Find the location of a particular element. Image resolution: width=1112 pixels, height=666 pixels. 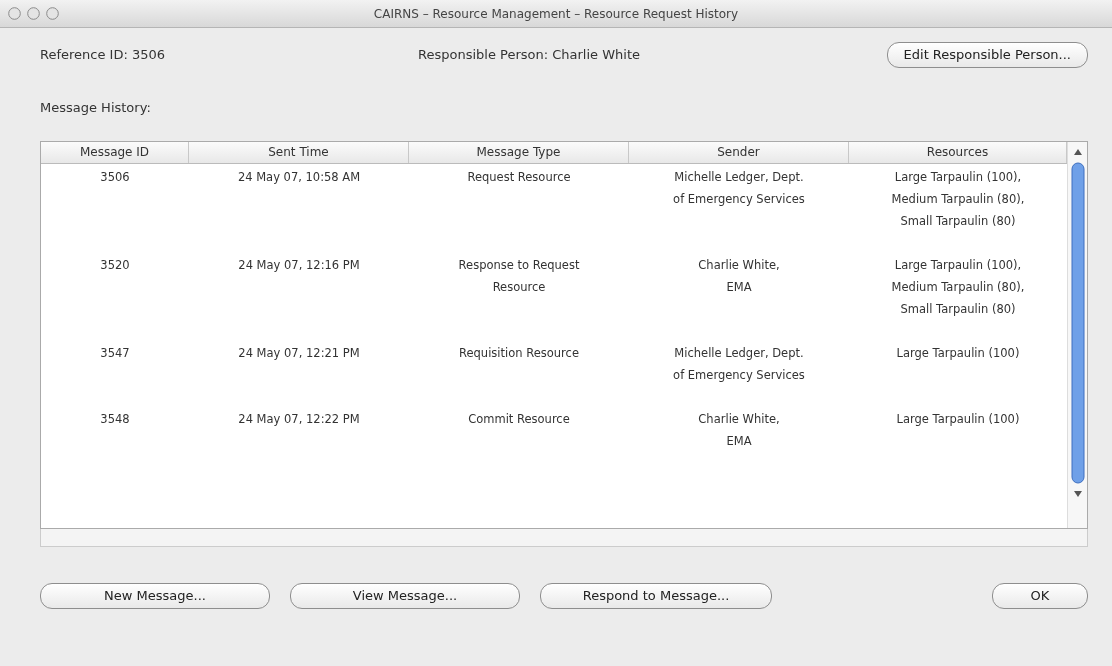

table-cell: 24 May 07, 12:22 PM is located at coordinates (299, 419).